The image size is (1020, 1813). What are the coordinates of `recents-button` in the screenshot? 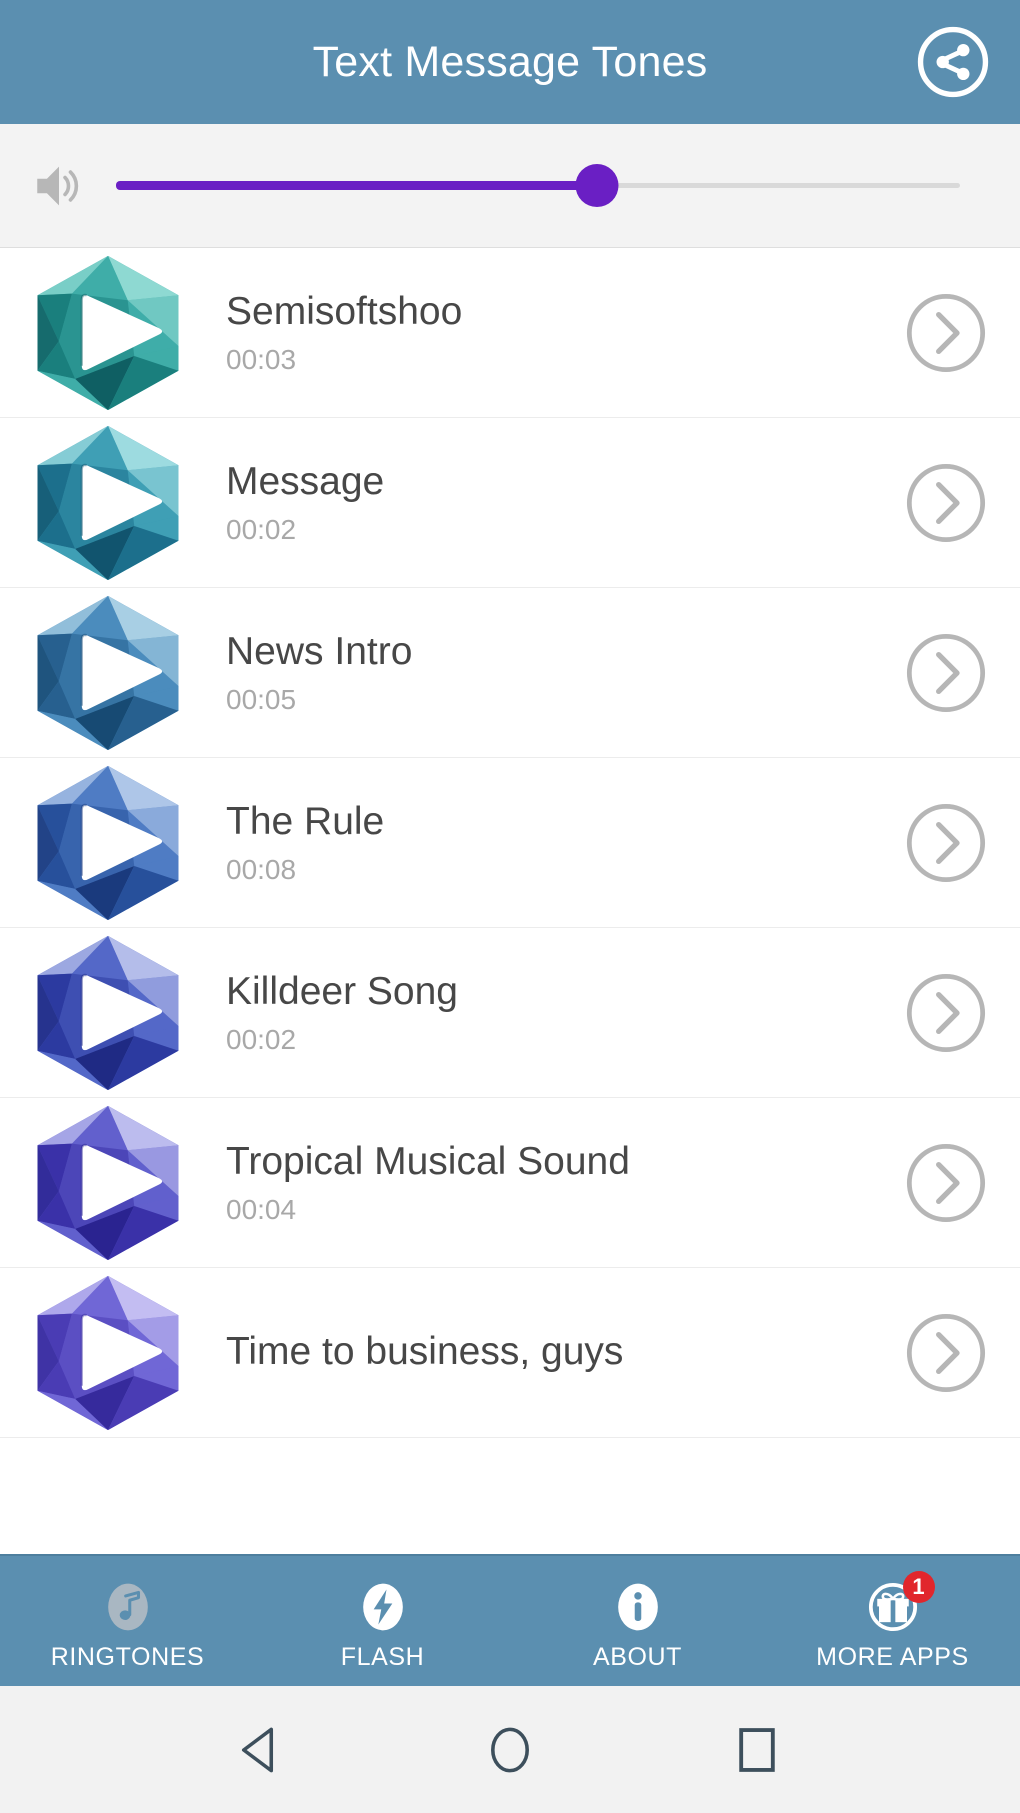 It's located at (757, 1750).